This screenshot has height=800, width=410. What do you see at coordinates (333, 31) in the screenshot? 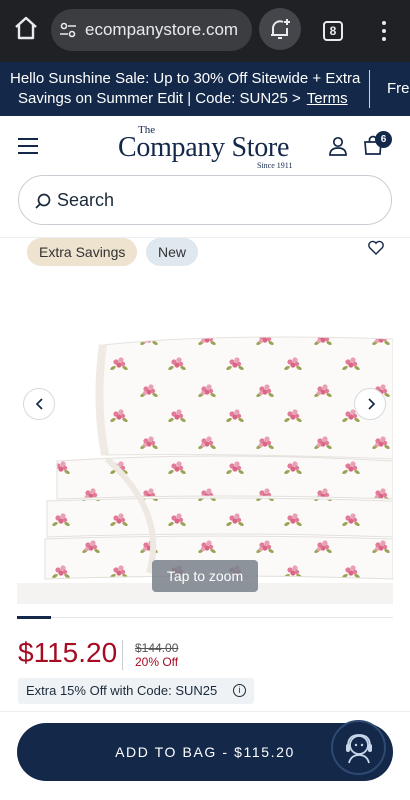
I see `tab-switcher-button: 8` at bounding box center [333, 31].